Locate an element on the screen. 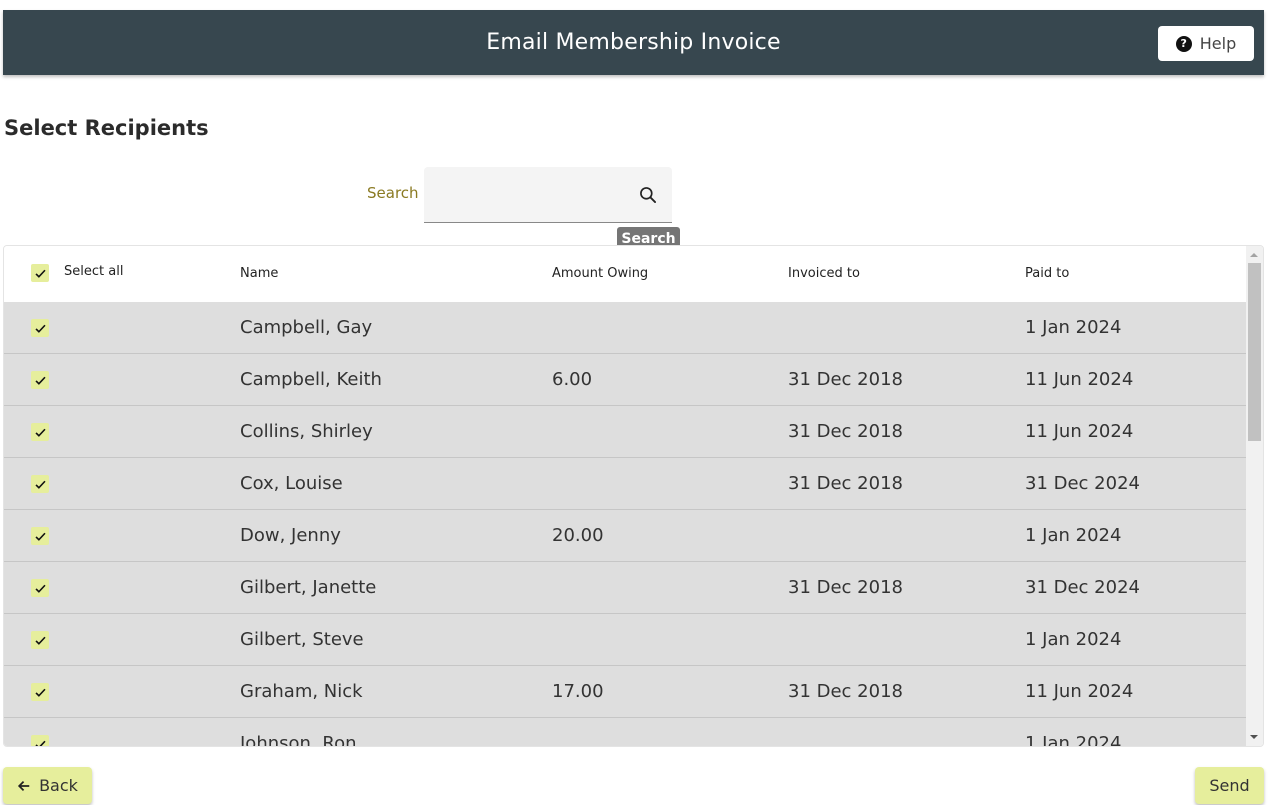  cell-name: Campbell, Keith is located at coordinates (311, 379).